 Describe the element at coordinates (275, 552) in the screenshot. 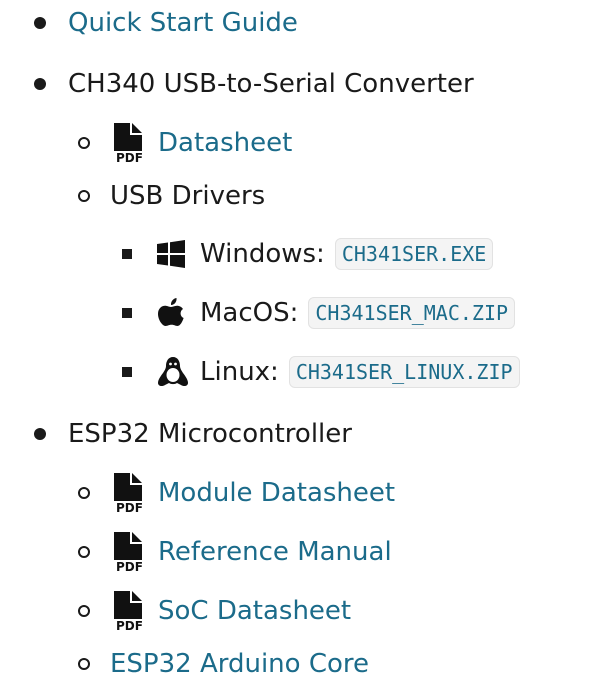

I see `reference-manual-link: Reference Manual` at that location.